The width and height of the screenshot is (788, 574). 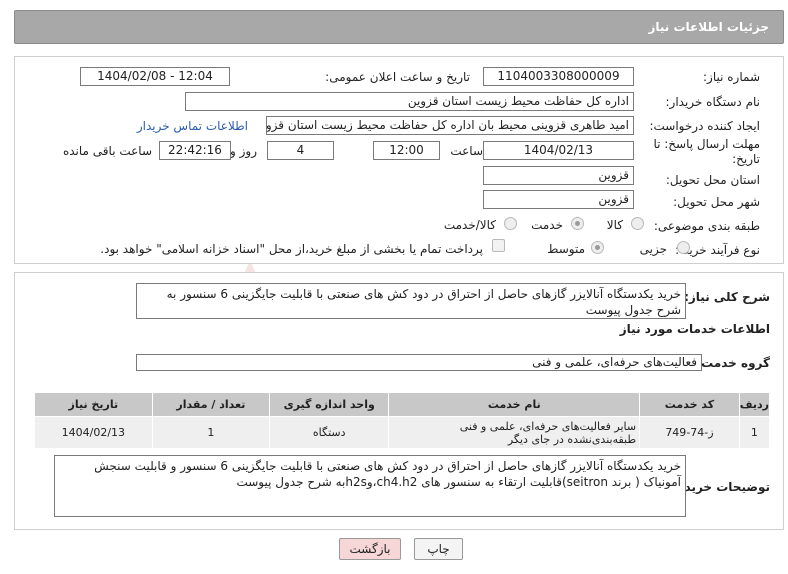 What do you see at coordinates (713, 102) in the screenshot?
I see `buyer-label: نام دستگاه خریدار:` at bounding box center [713, 102].